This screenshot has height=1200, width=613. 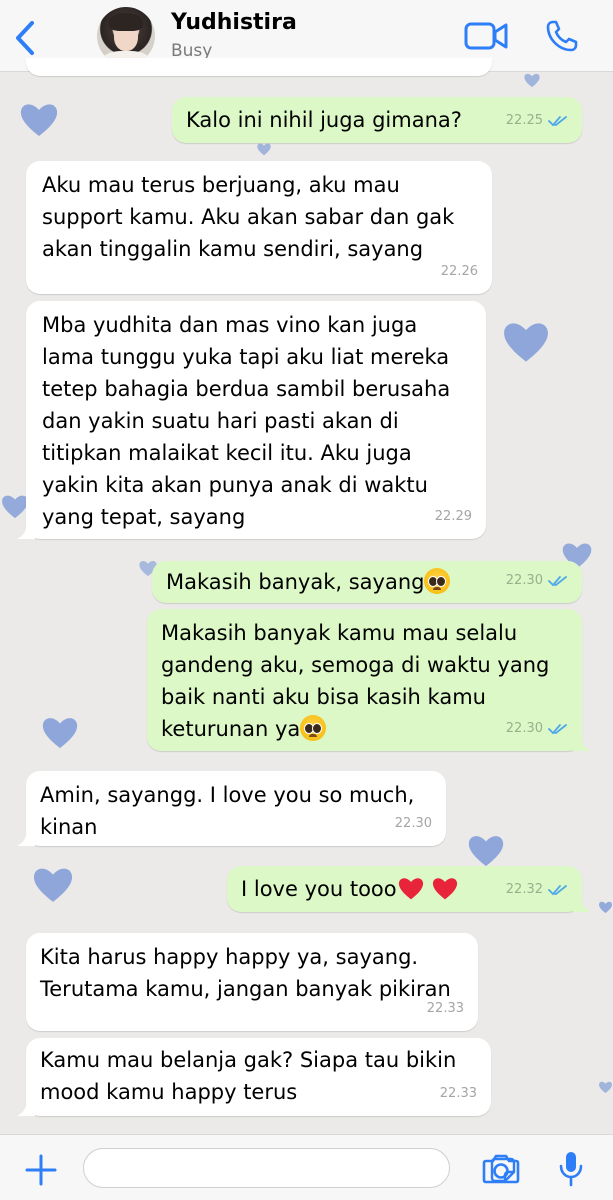 I want to click on video-call-button, so click(x=486, y=36).